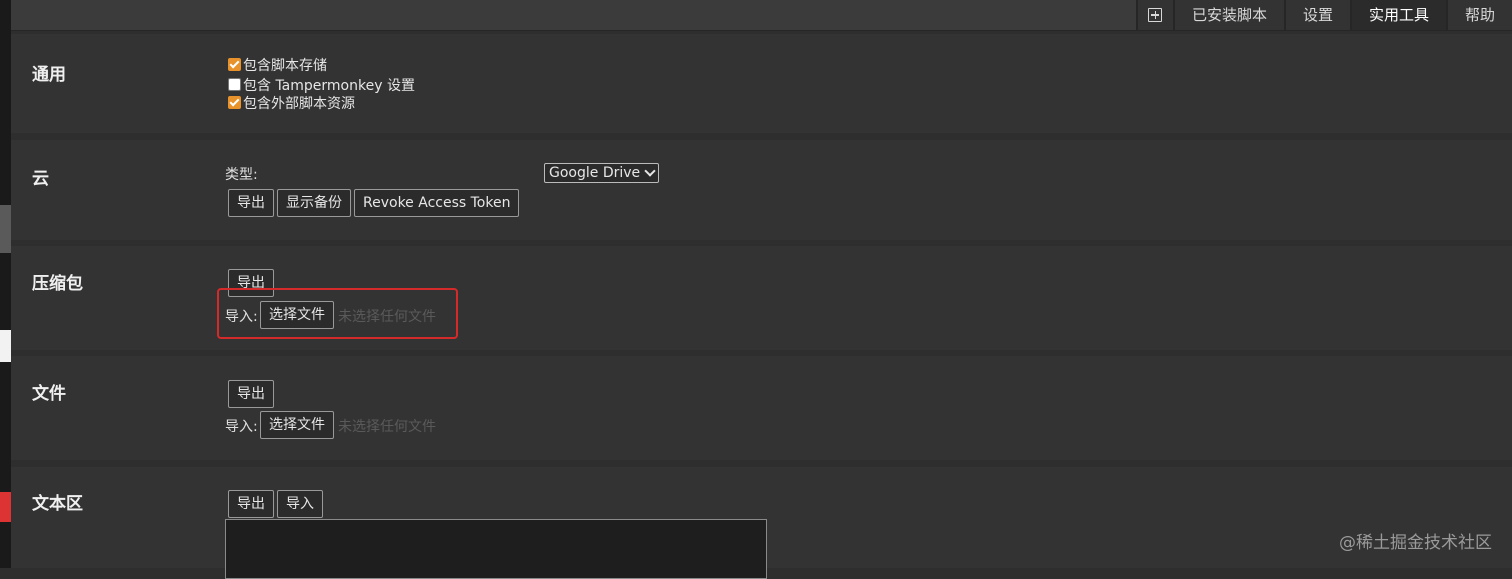 The height and width of the screenshot is (579, 1512). I want to click on file-choose-file-button: 选择文件, so click(297, 425).